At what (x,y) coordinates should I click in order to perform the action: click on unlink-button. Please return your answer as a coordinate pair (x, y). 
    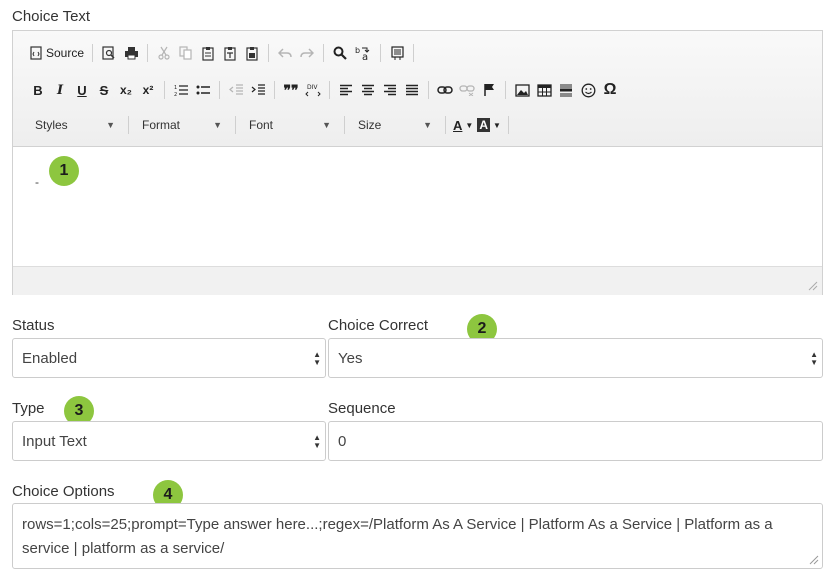
    Looking at the image, I should click on (467, 90).